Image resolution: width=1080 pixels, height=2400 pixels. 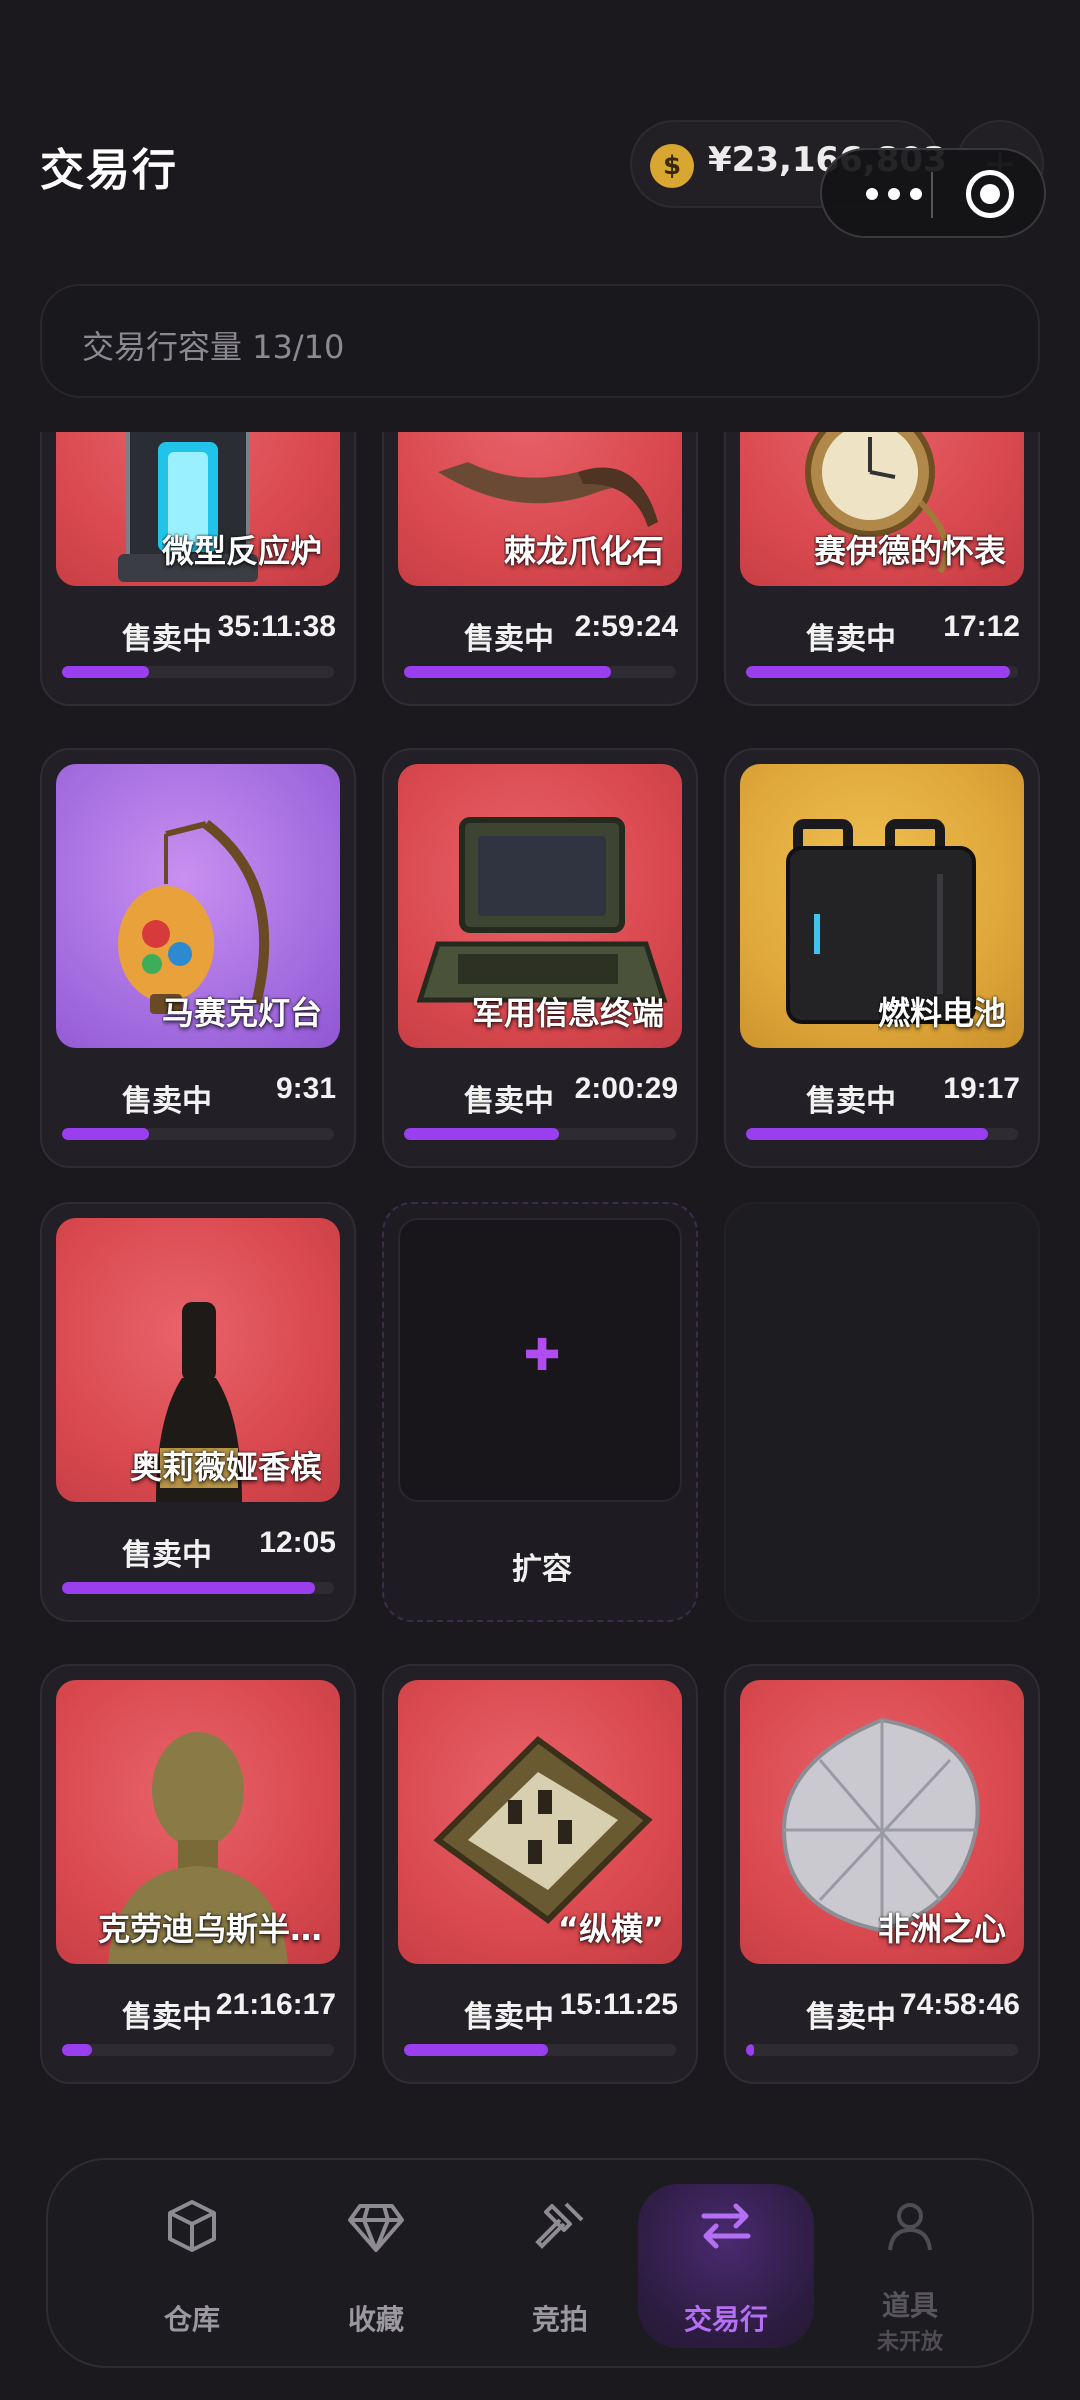 I want to click on item-name: 奥莉薇娅香槟, so click(x=225, y=1467).